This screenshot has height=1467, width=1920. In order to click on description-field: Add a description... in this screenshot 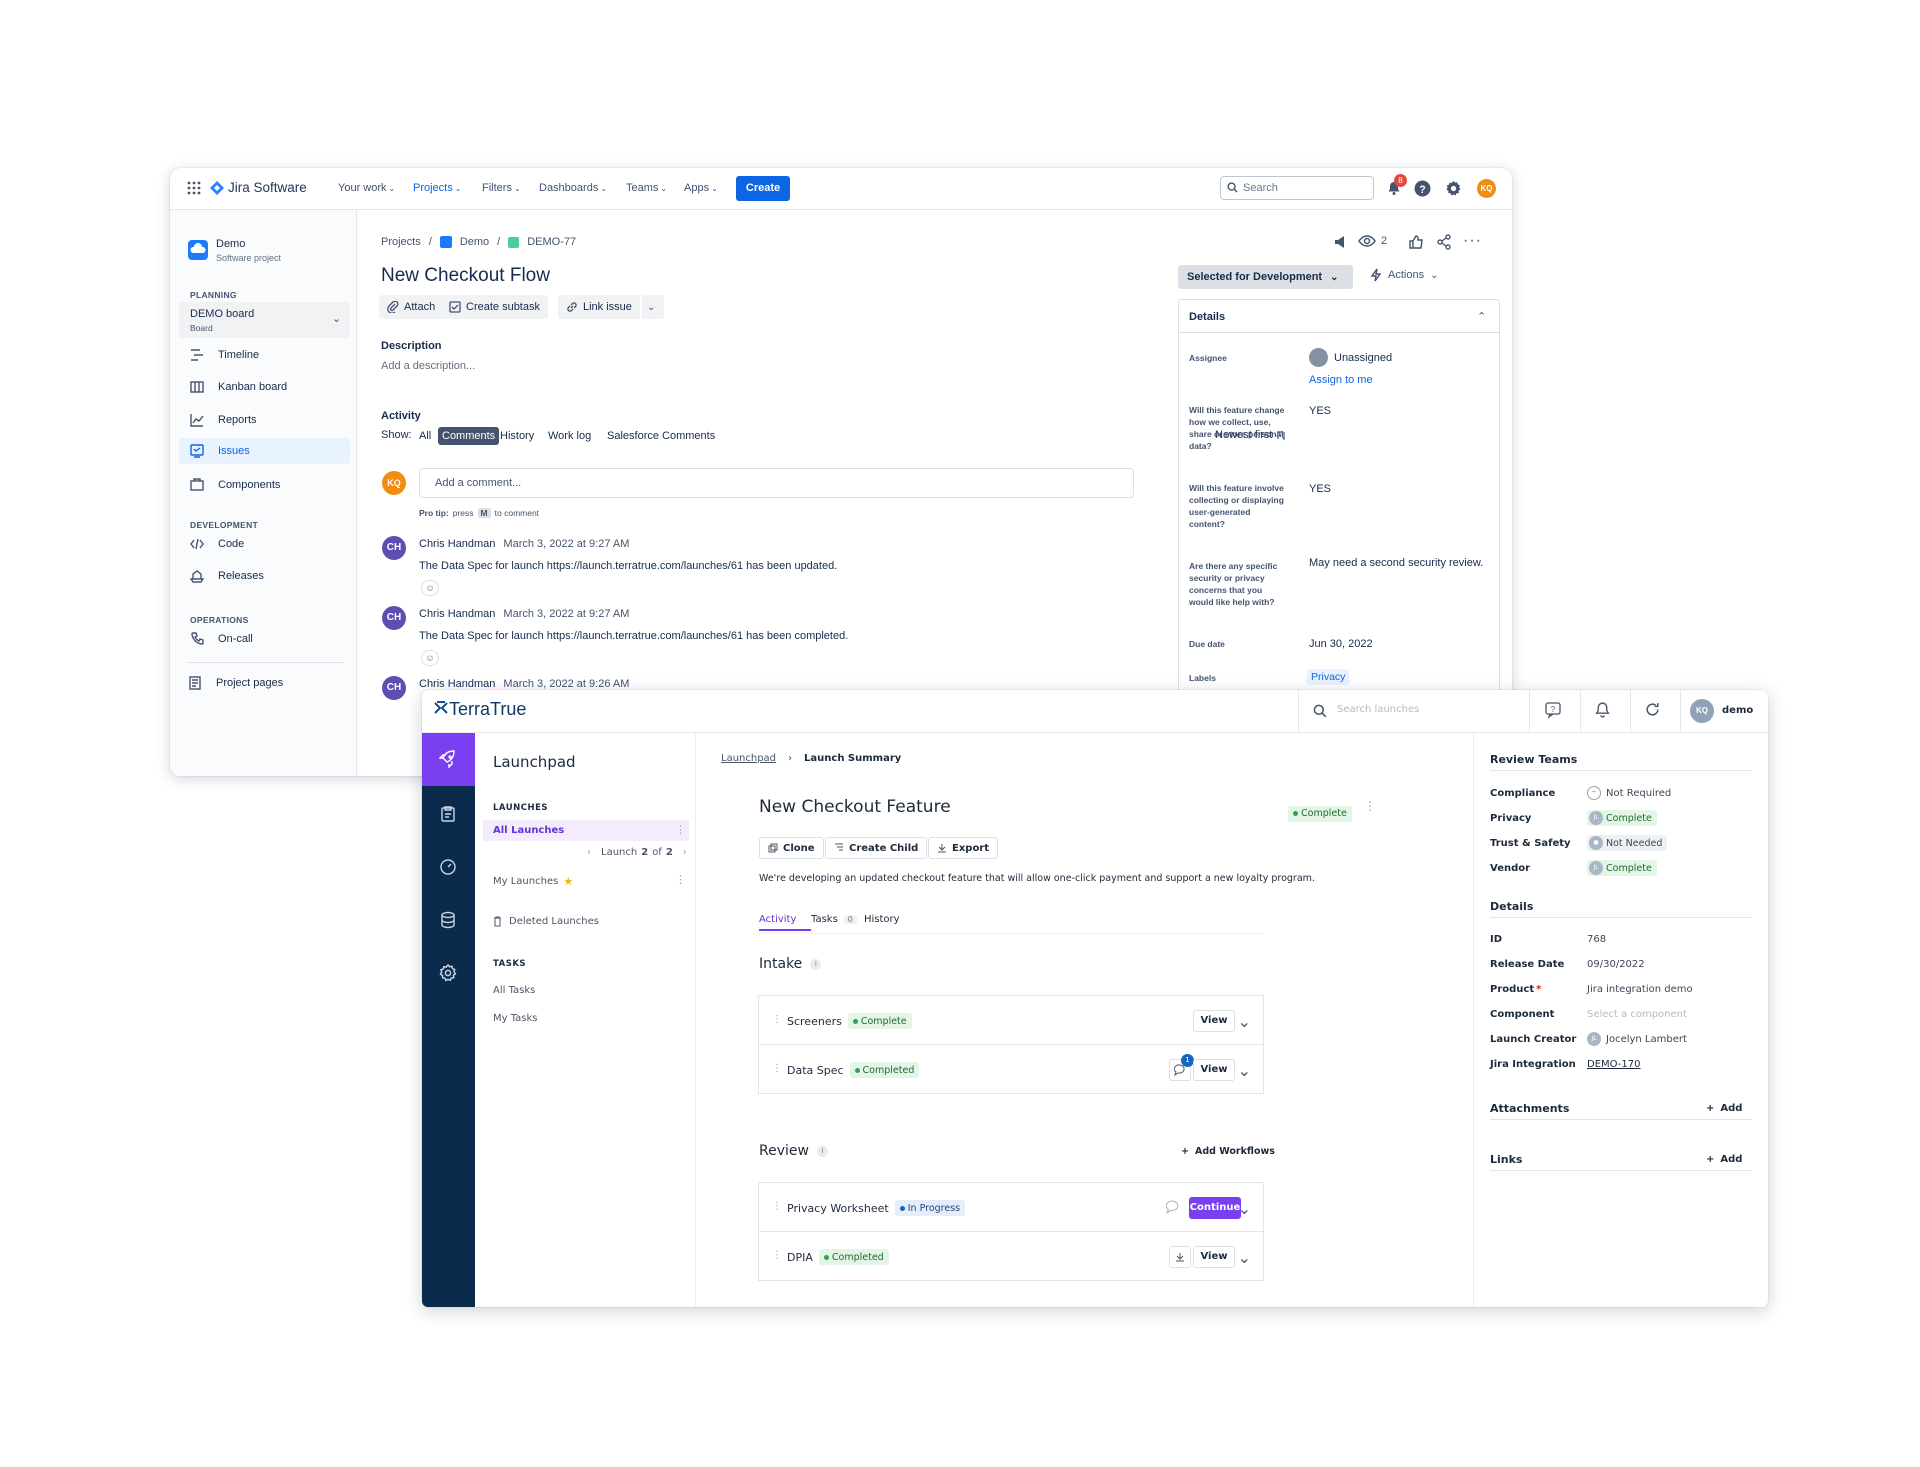, I will do `click(428, 366)`.